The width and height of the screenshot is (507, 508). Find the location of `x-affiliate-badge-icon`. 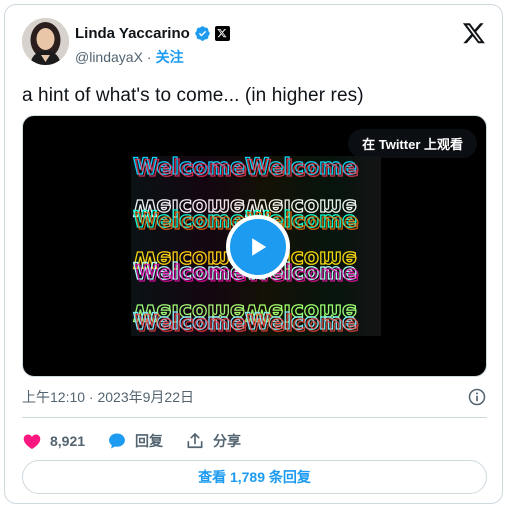

x-affiliate-badge-icon is located at coordinates (222, 33).